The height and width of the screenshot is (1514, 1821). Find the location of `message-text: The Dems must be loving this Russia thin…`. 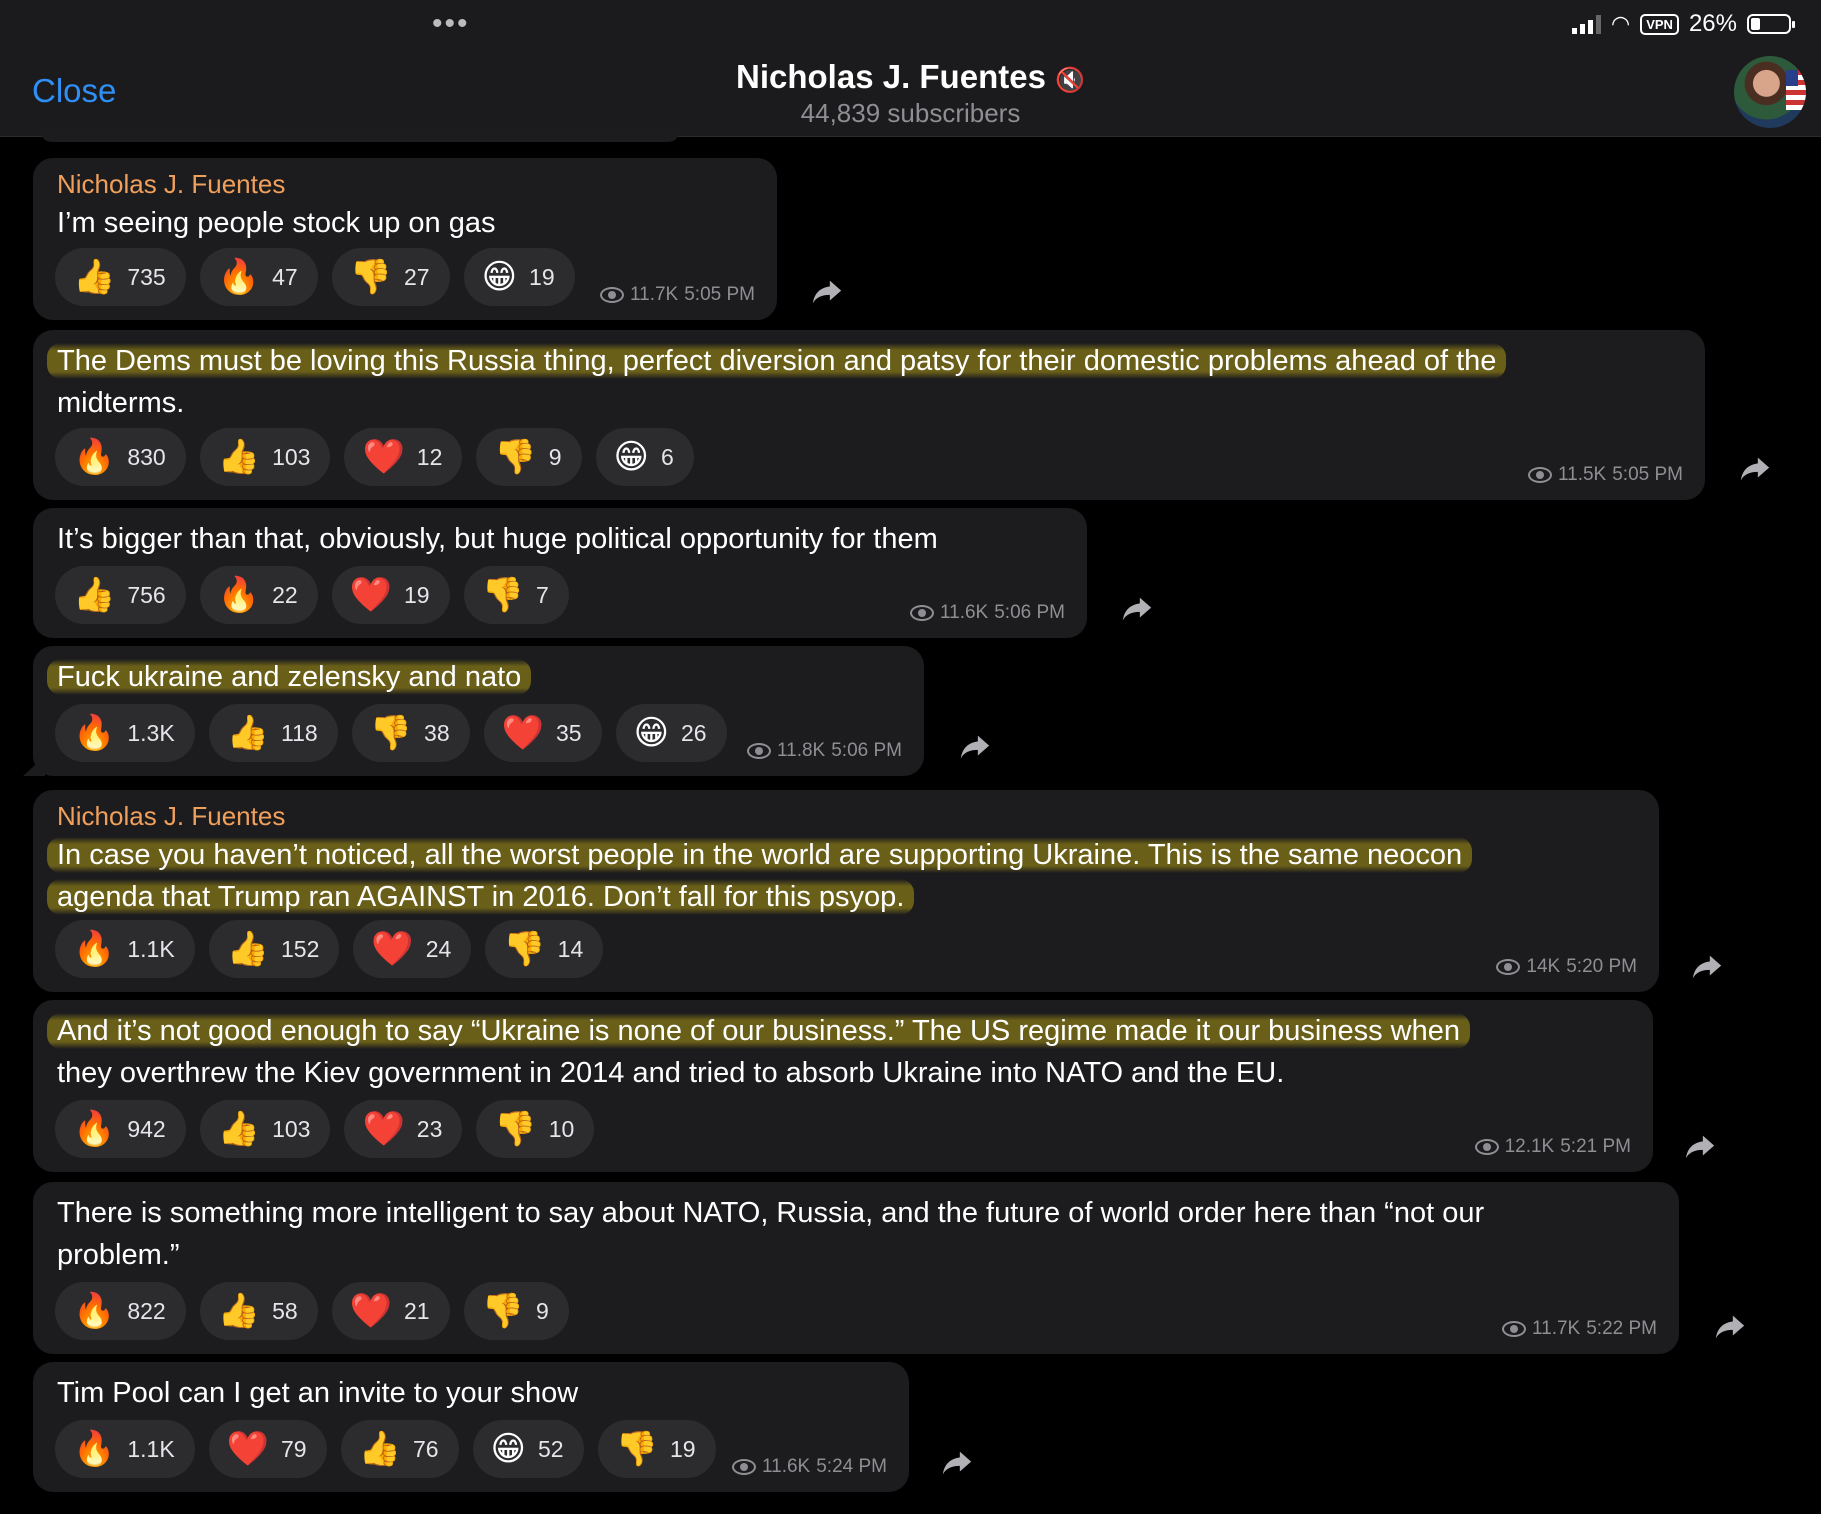

message-text: The Dems must be loving this Russia thin… is located at coordinates (777, 382).